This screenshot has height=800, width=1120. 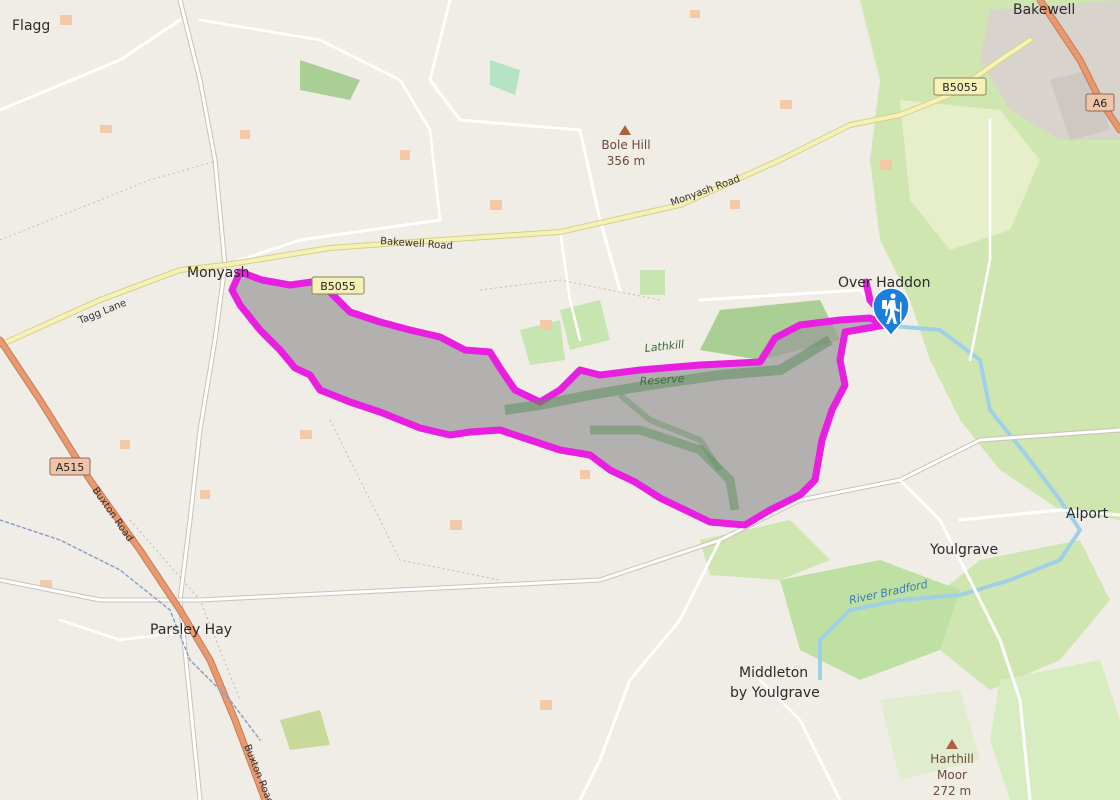 What do you see at coordinates (952, 759) in the screenshot?
I see `harthill-name-line-1: Harthill` at bounding box center [952, 759].